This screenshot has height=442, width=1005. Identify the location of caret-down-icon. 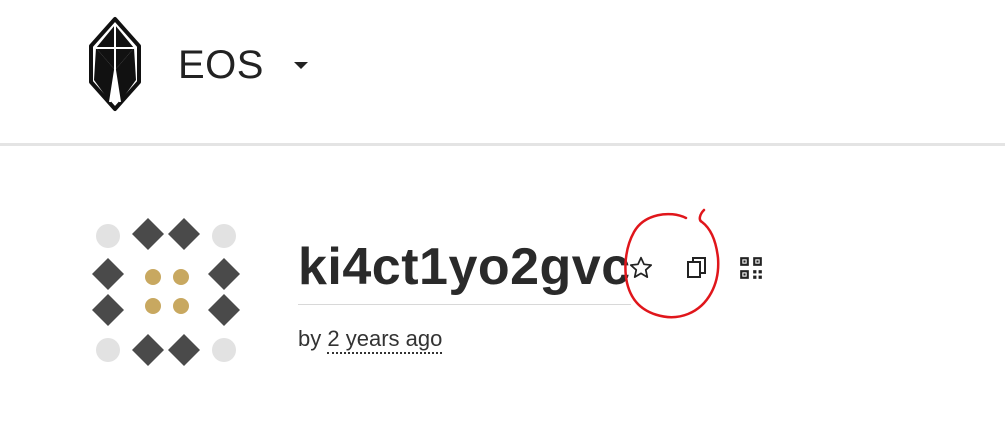
(300, 65).